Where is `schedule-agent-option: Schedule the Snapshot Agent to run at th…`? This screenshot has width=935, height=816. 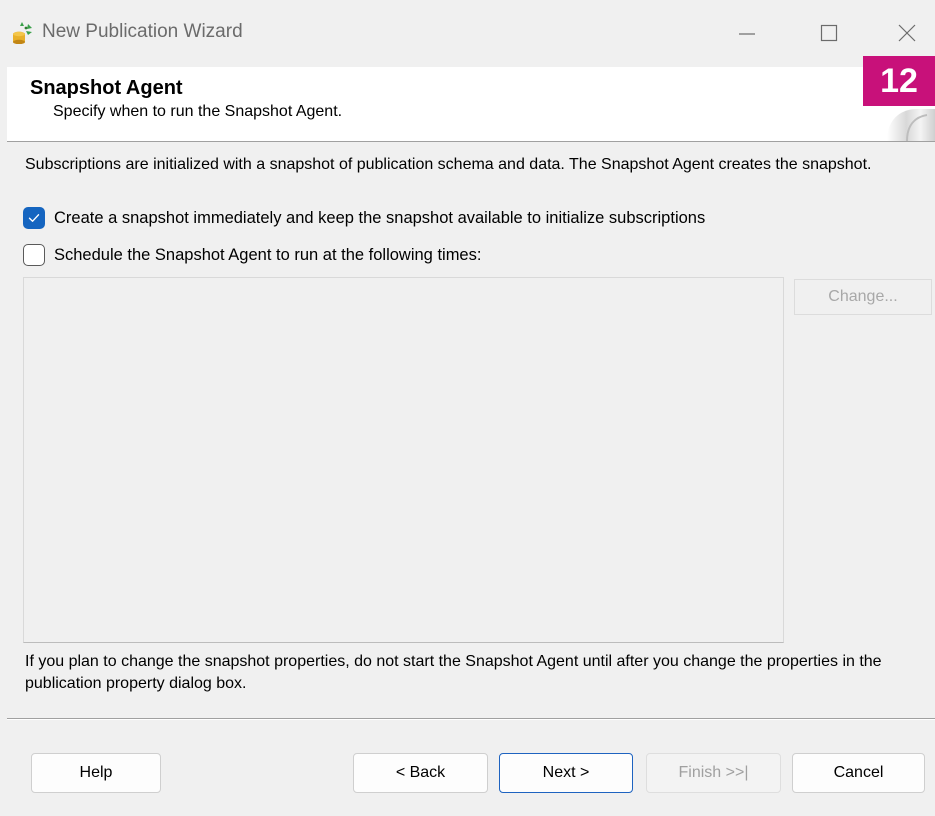 schedule-agent-option: Schedule the Snapshot Agent to run at th… is located at coordinates (252, 255).